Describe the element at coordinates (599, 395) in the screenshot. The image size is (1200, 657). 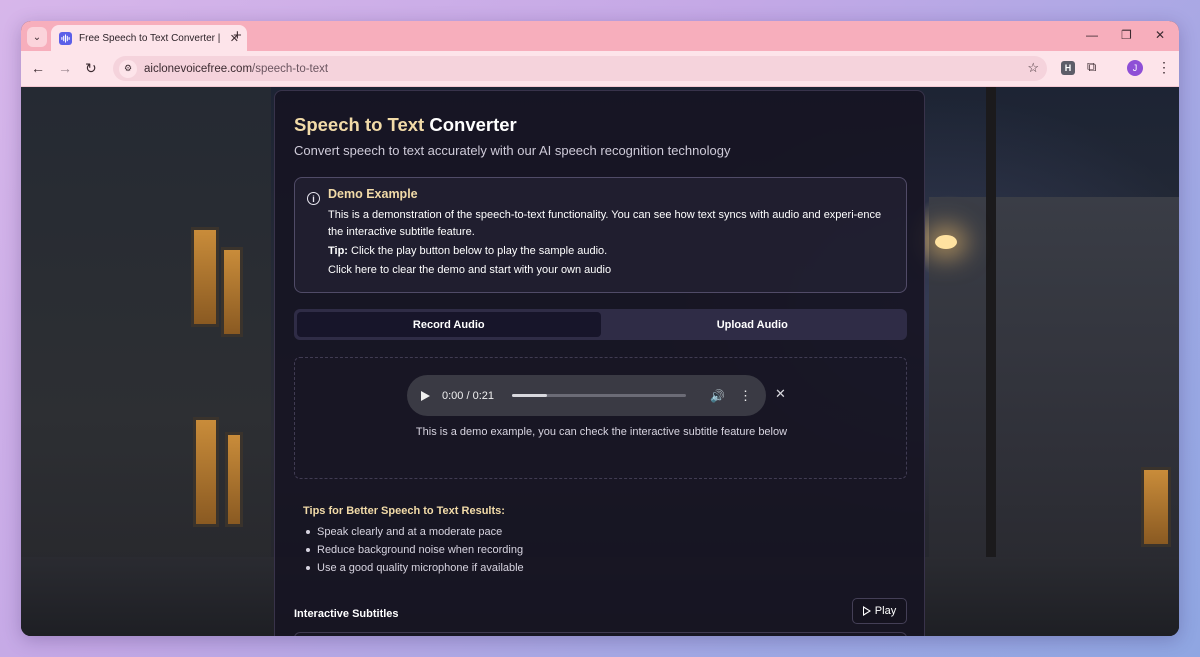
I see `audio-progress-bar` at that location.